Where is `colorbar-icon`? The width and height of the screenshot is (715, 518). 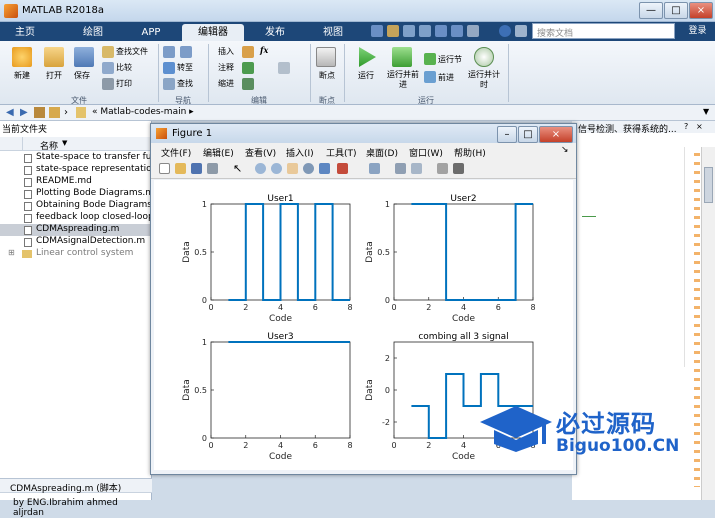
colorbar-icon is located at coordinates (400, 168).